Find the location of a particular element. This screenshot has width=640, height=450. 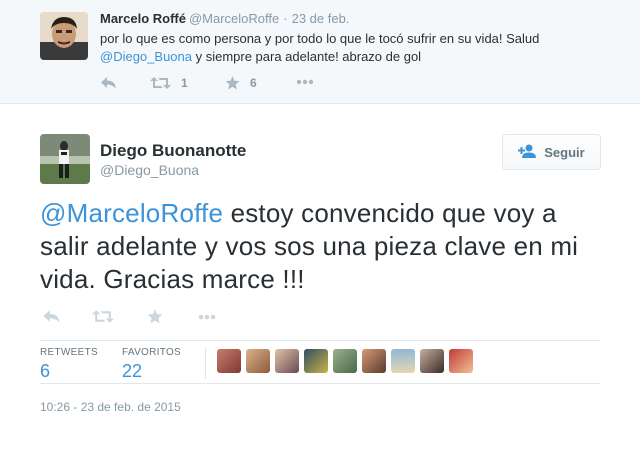

stats-divider is located at coordinates (205, 363).